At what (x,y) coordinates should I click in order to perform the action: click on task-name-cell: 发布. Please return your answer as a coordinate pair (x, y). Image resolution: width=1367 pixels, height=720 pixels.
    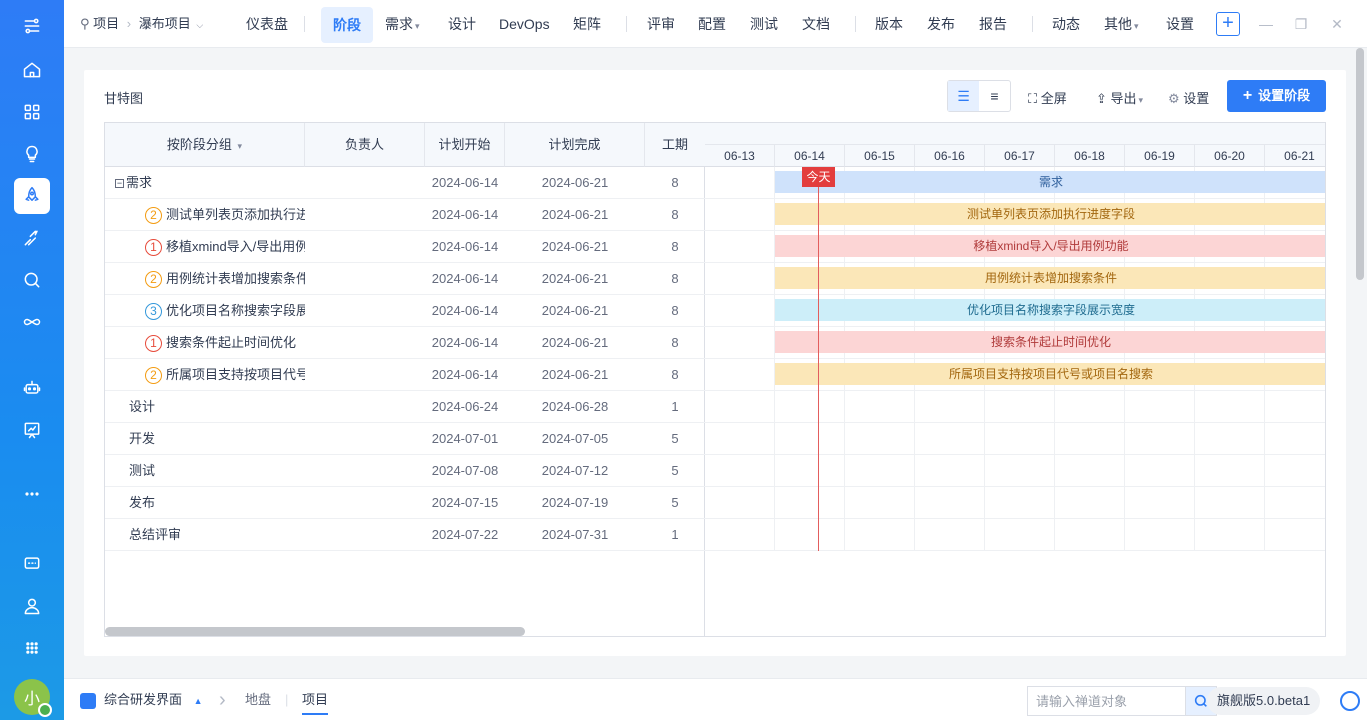
    Looking at the image, I should click on (205, 503).